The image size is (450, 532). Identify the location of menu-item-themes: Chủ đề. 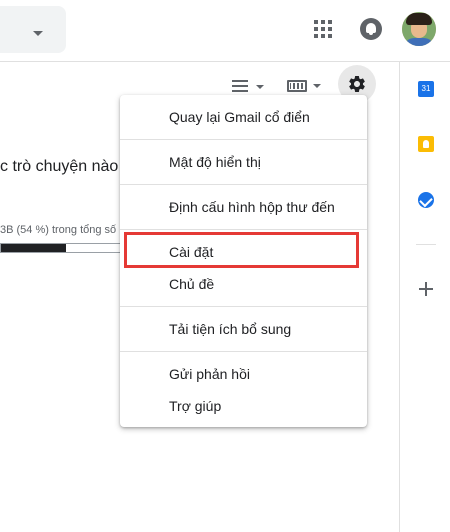
(243, 284).